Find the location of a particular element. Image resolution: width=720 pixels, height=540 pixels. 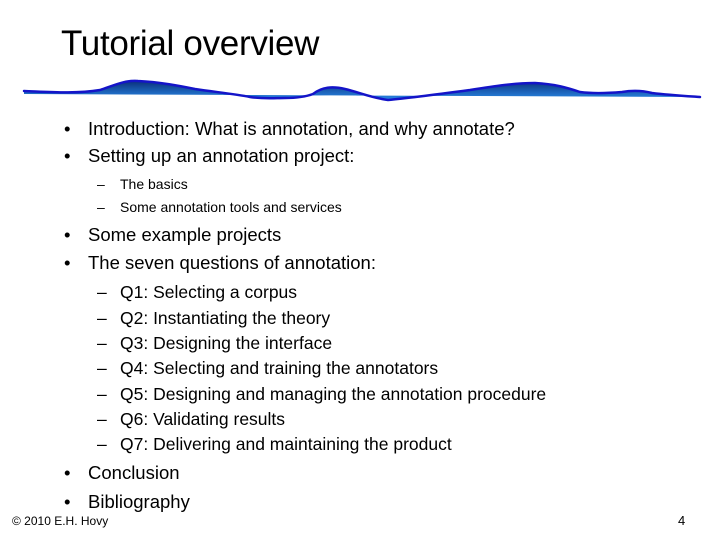

list-item-text: Some example projects is located at coordinates (185, 234).